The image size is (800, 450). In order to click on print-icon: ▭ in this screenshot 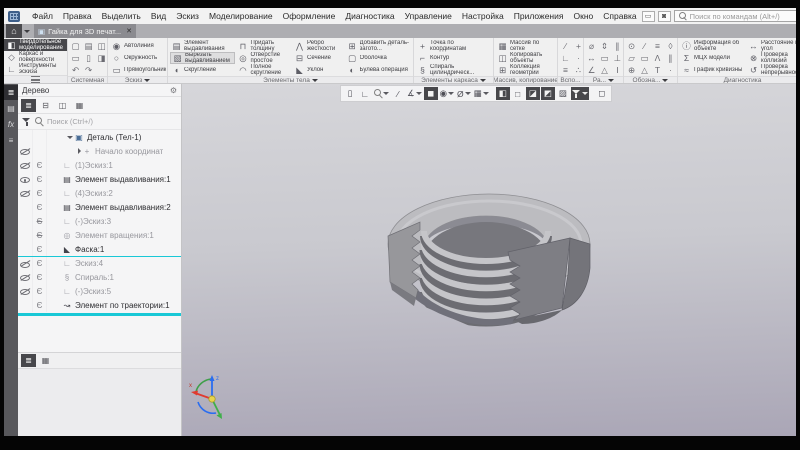, I will do `click(75, 58)`.